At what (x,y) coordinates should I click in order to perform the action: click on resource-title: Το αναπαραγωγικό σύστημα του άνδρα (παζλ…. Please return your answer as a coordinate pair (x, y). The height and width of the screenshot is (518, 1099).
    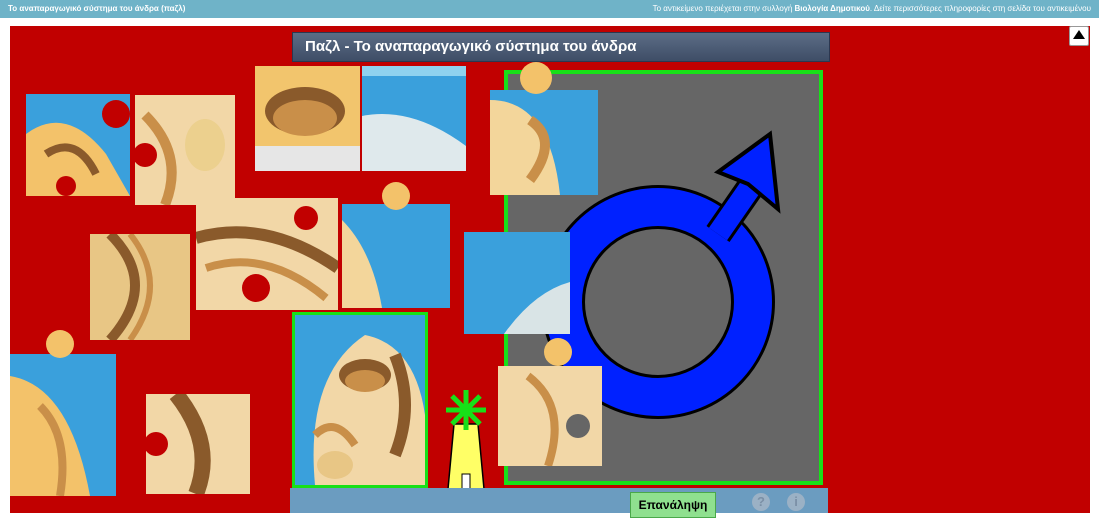
    Looking at the image, I should click on (97, 8).